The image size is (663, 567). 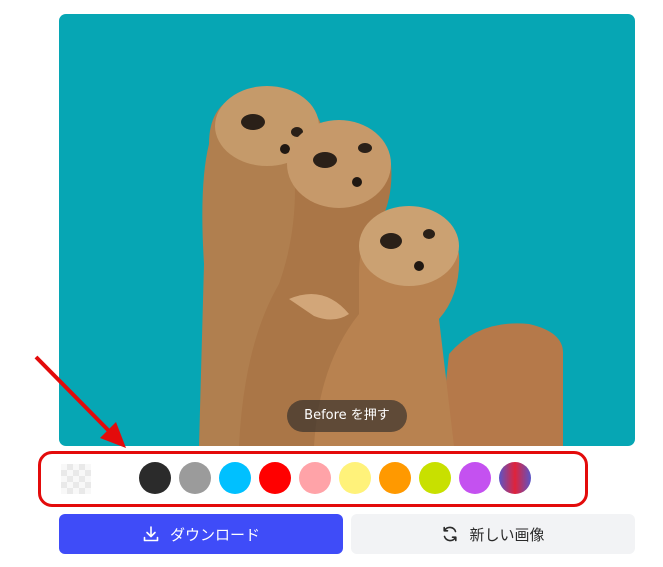 What do you see at coordinates (507, 534) in the screenshot?
I see `new-image-label: 新しい画像` at bounding box center [507, 534].